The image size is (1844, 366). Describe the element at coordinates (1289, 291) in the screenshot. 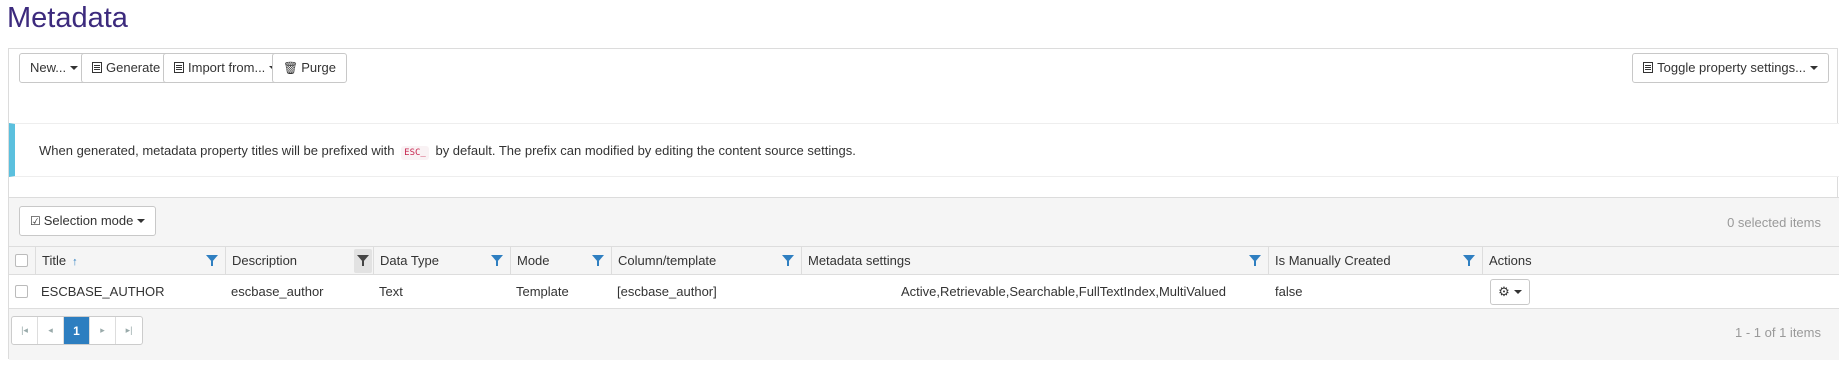

I see `cell-is-manually-created: false` at that location.